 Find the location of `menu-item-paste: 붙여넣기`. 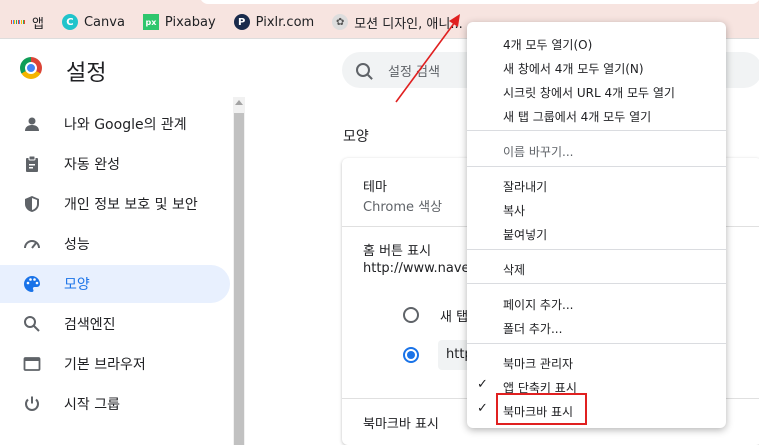

menu-item-paste: 붙여넣기 is located at coordinates (525, 234).